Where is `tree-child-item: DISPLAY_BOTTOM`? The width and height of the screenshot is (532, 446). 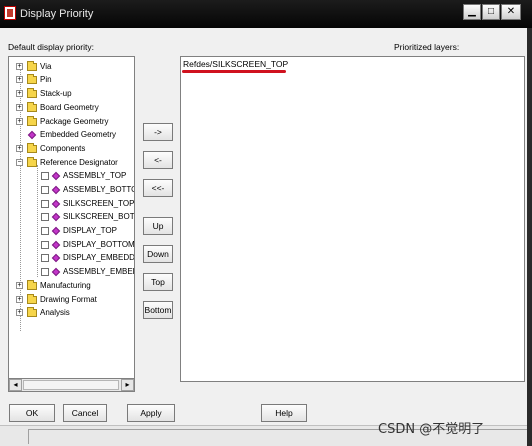 tree-child-item: DISPLAY_BOTTOM is located at coordinates (72, 244).